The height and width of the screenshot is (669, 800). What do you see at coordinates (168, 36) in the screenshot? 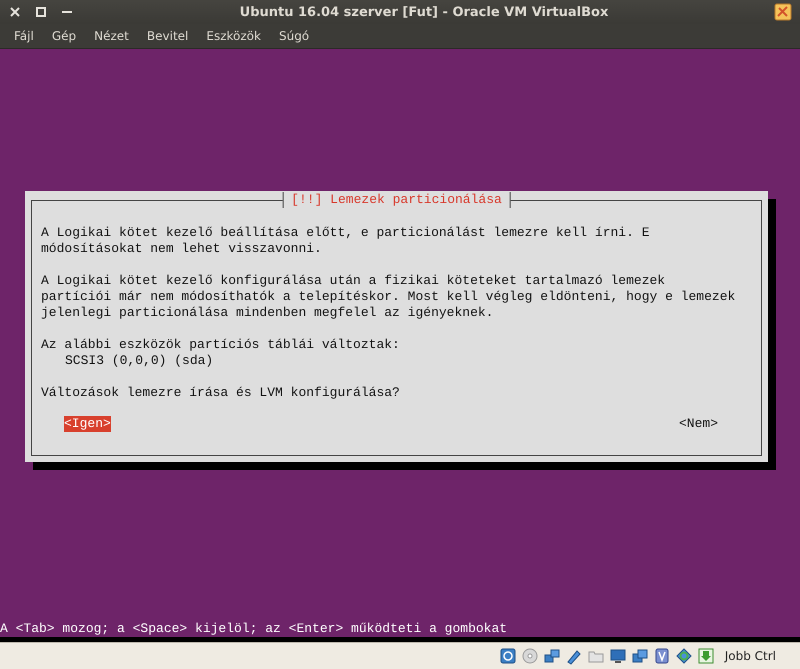
I see `menu-item: Bevitel` at bounding box center [168, 36].